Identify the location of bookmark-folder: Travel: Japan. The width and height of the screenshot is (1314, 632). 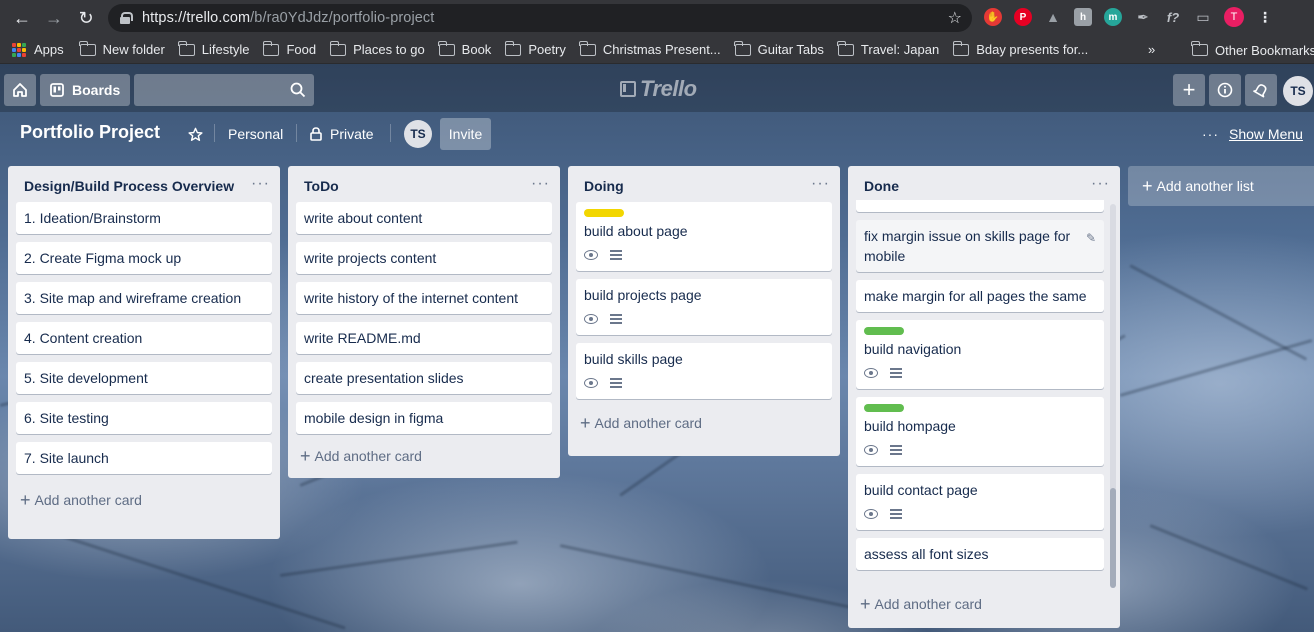
(888, 48).